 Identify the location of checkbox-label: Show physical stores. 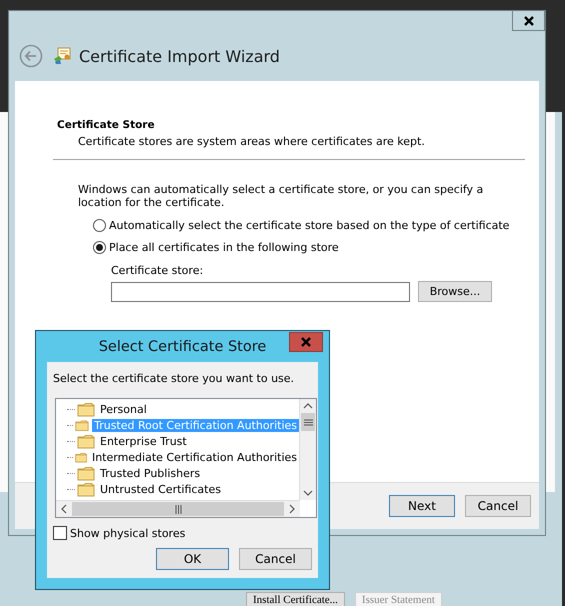
(128, 533).